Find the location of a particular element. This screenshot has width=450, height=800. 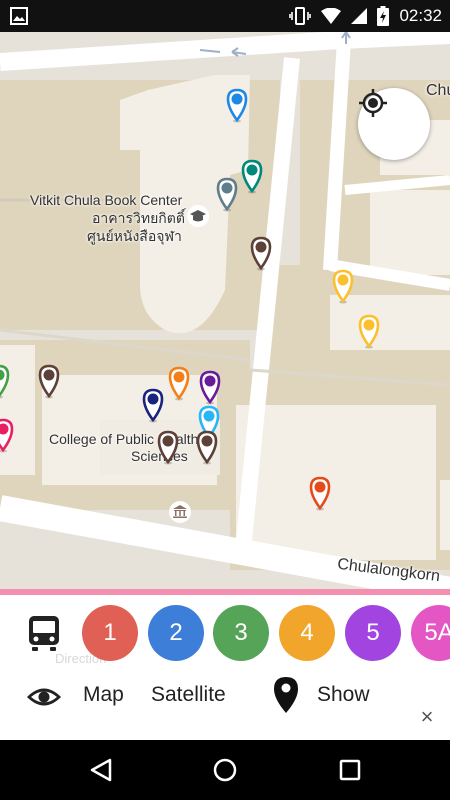

my-location-button is located at coordinates (394, 124).